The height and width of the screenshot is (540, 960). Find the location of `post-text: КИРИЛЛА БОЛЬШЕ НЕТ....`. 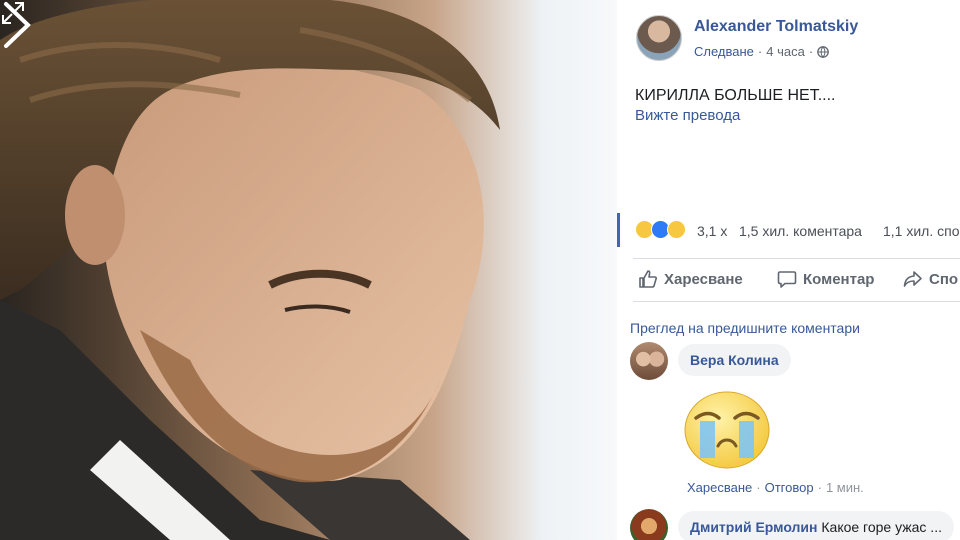

post-text: КИРИЛЛА БОЛЬШЕ НЕТ.... is located at coordinates (735, 95).